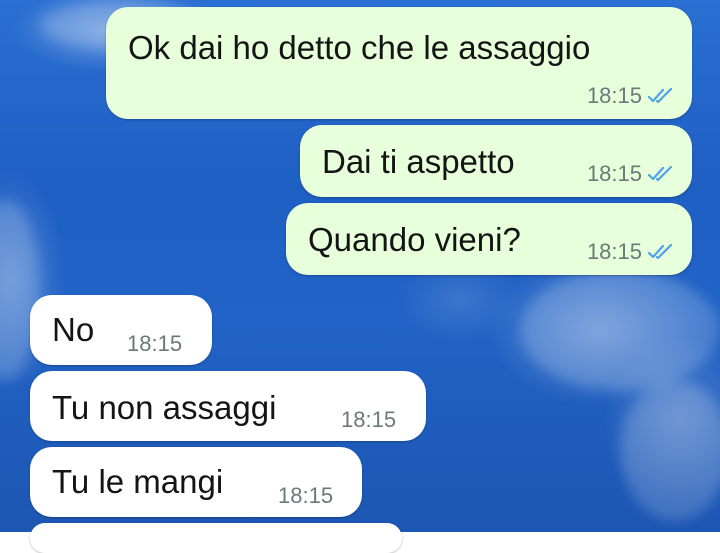  What do you see at coordinates (73, 329) in the screenshot?
I see `message-text: No` at bounding box center [73, 329].